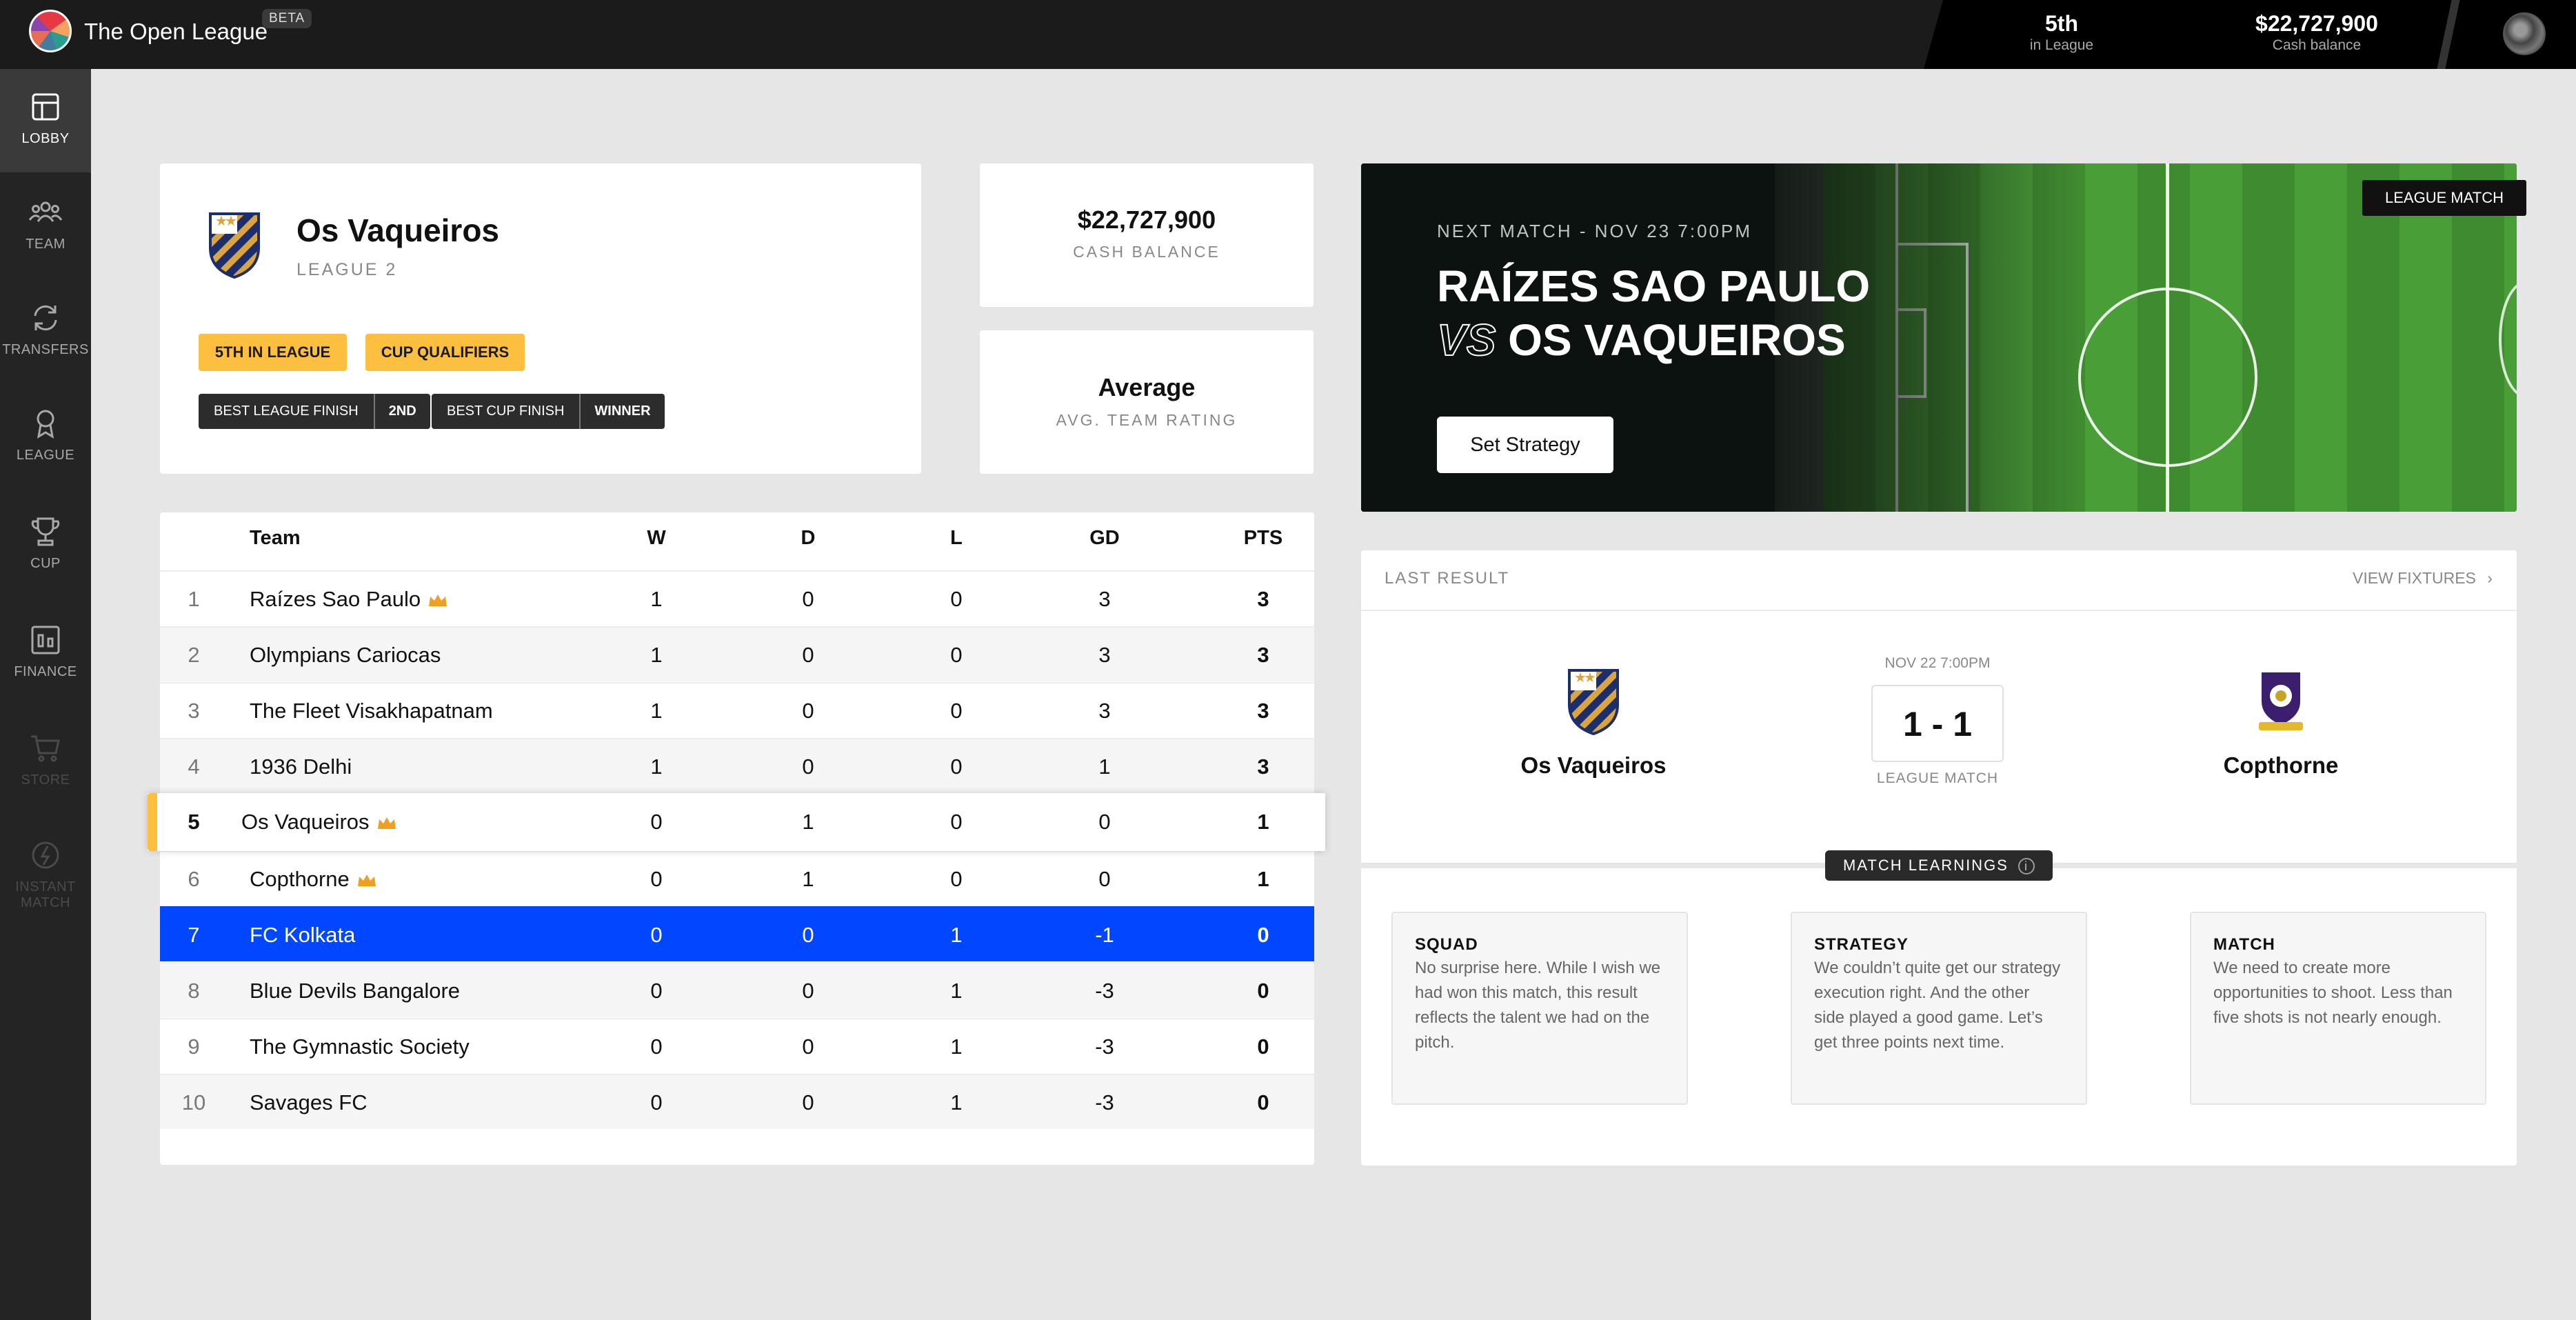 This screenshot has width=2576, height=1320. What do you see at coordinates (273, 352) in the screenshot?
I see `league-position-badge: 5TH IN LEAGUE` at bounding box center [273, 352].